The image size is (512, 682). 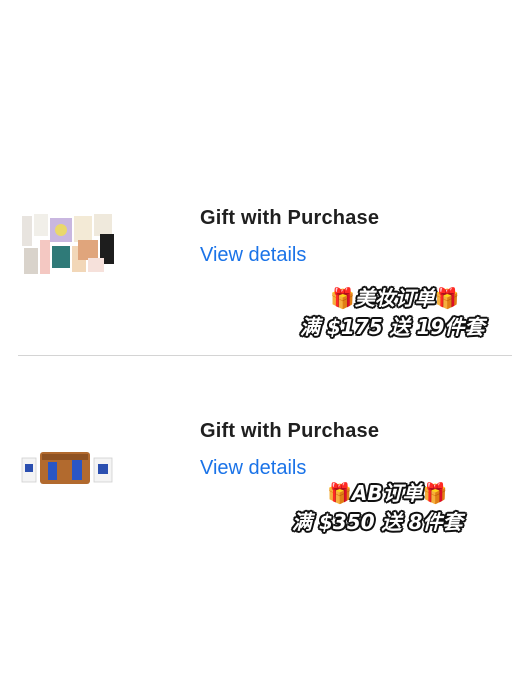 What do you see at coordinates (377, 522) in the screenshot?
I see `promo-line-2: 满 $350 送 8件套` at bounding box center [377, 522].